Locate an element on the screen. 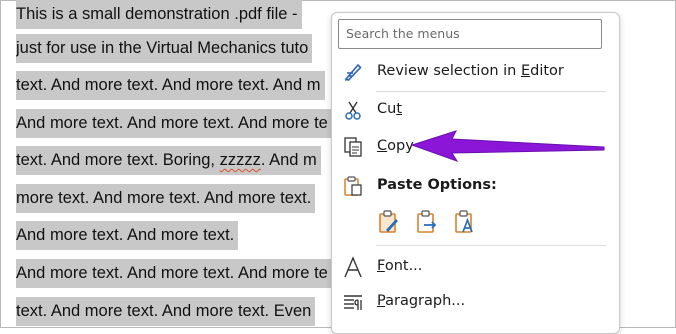  misspelled-word: zzzzz is located at coordinates (240, 160).